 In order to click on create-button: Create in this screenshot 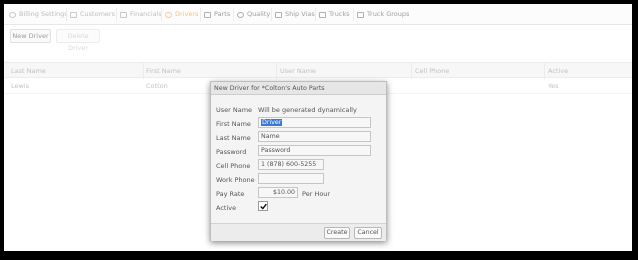, I will do `click(337, 233)`.